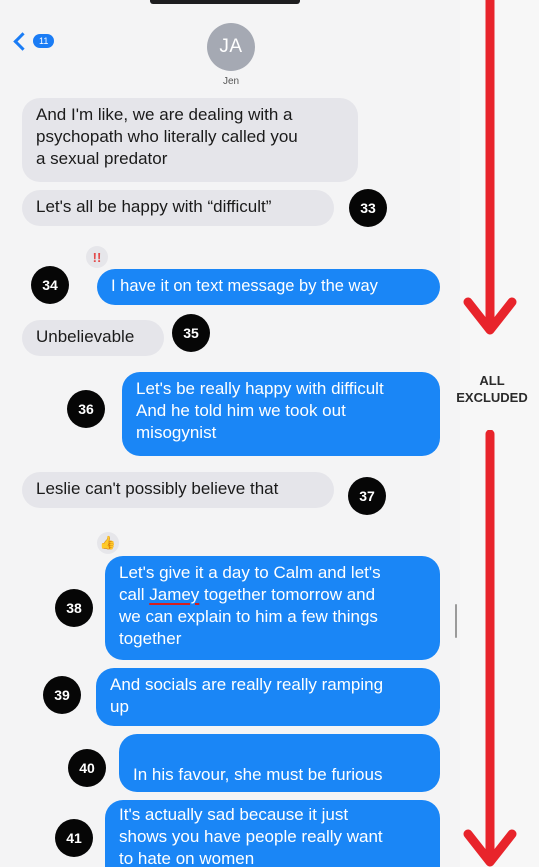 This screenshot has width=539, height=867. I want to click on message-text: misogynist, so click(176, 432).